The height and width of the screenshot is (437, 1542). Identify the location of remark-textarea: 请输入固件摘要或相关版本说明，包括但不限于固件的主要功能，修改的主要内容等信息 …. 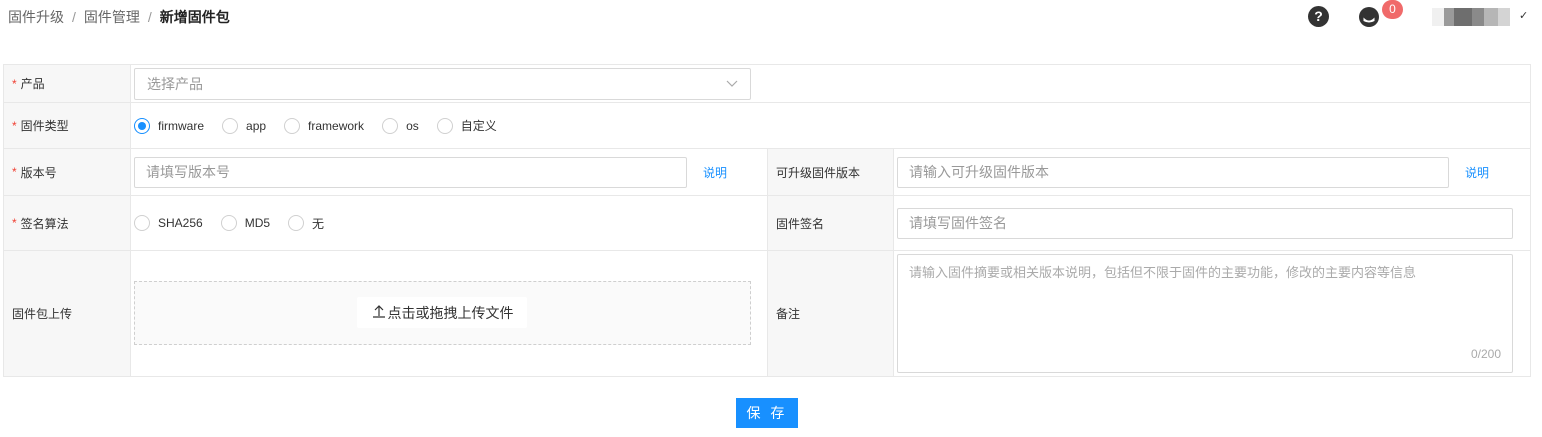
(1205, 313).